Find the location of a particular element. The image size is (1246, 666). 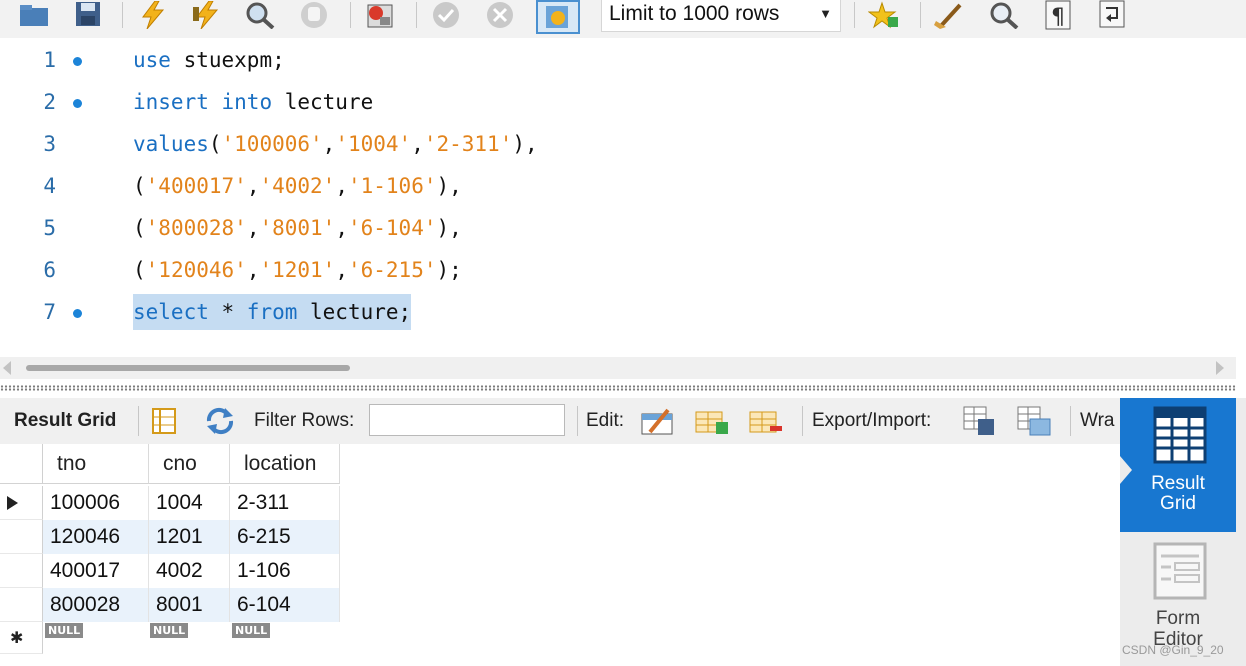

add-row-icon is located at coordinates (712, 421).